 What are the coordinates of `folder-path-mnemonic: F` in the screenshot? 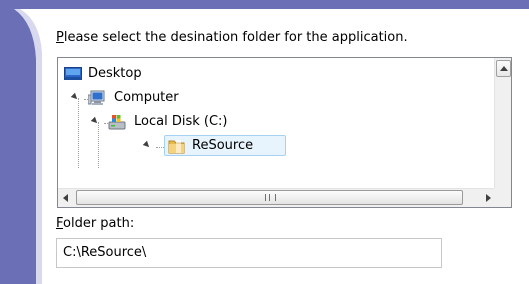 It's located at (60, 223).